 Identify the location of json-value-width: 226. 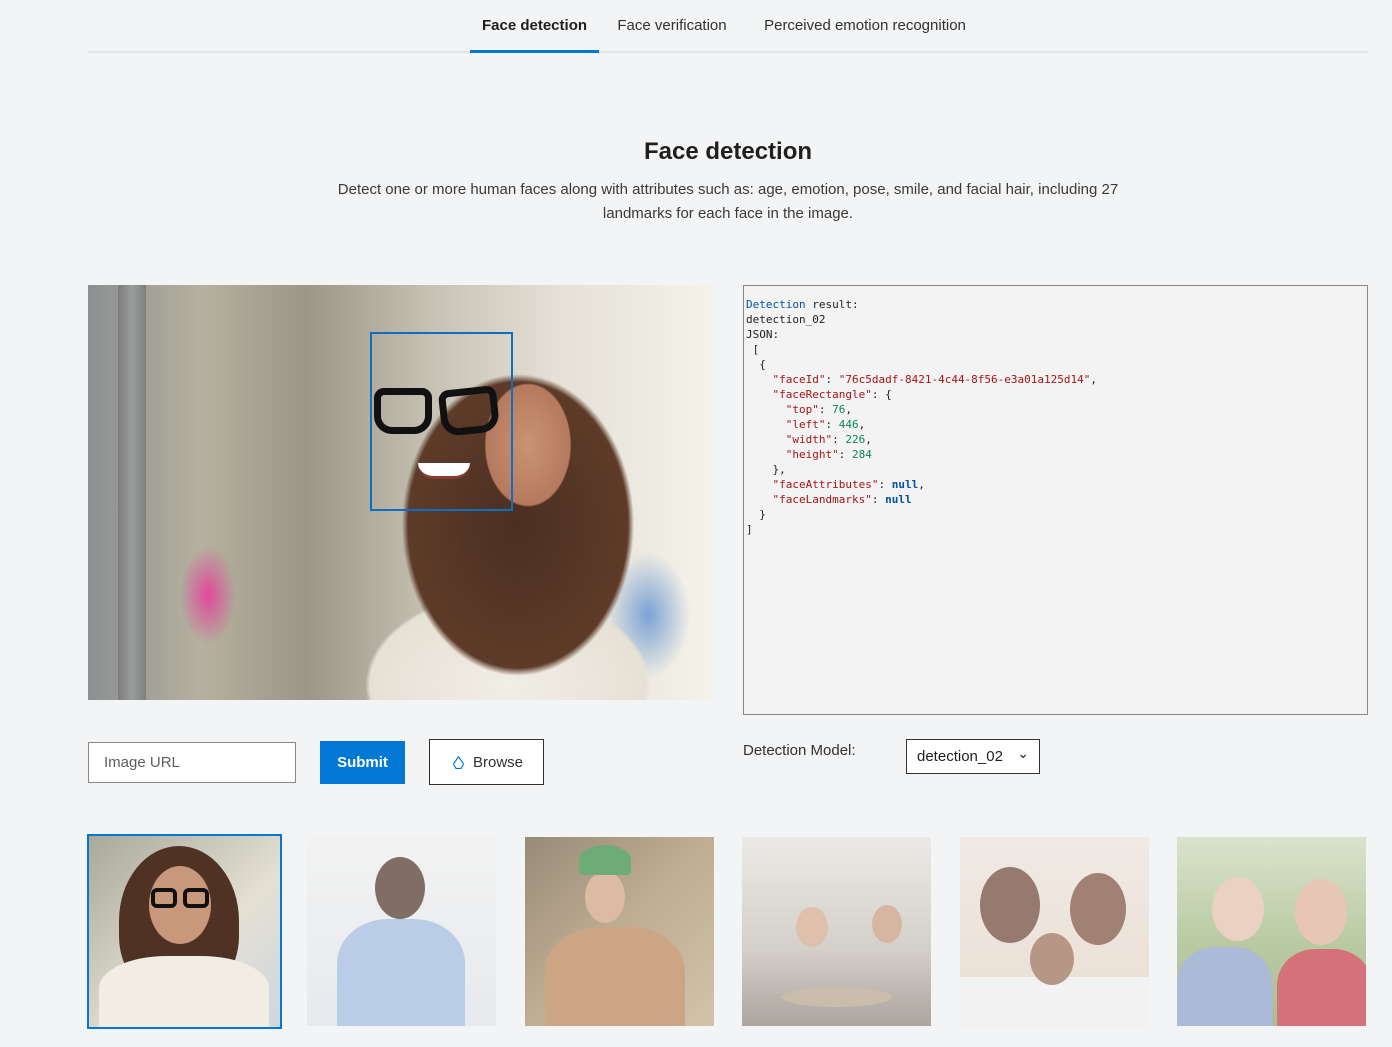
(855, 439).